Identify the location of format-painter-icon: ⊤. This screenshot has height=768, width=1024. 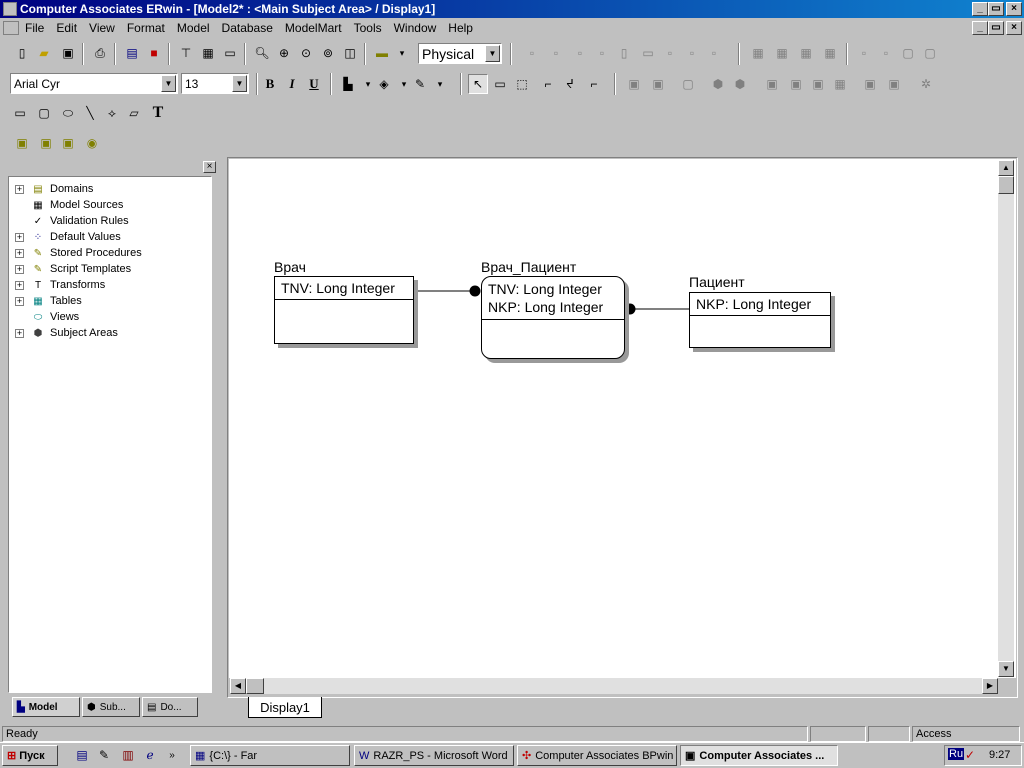
(186, 53).